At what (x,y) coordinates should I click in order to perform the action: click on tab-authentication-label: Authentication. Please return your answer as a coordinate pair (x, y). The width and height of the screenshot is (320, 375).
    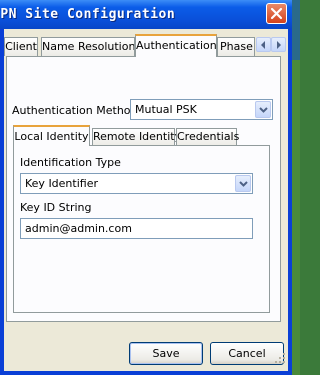
    Looking at the image, I should click on (176, 45).